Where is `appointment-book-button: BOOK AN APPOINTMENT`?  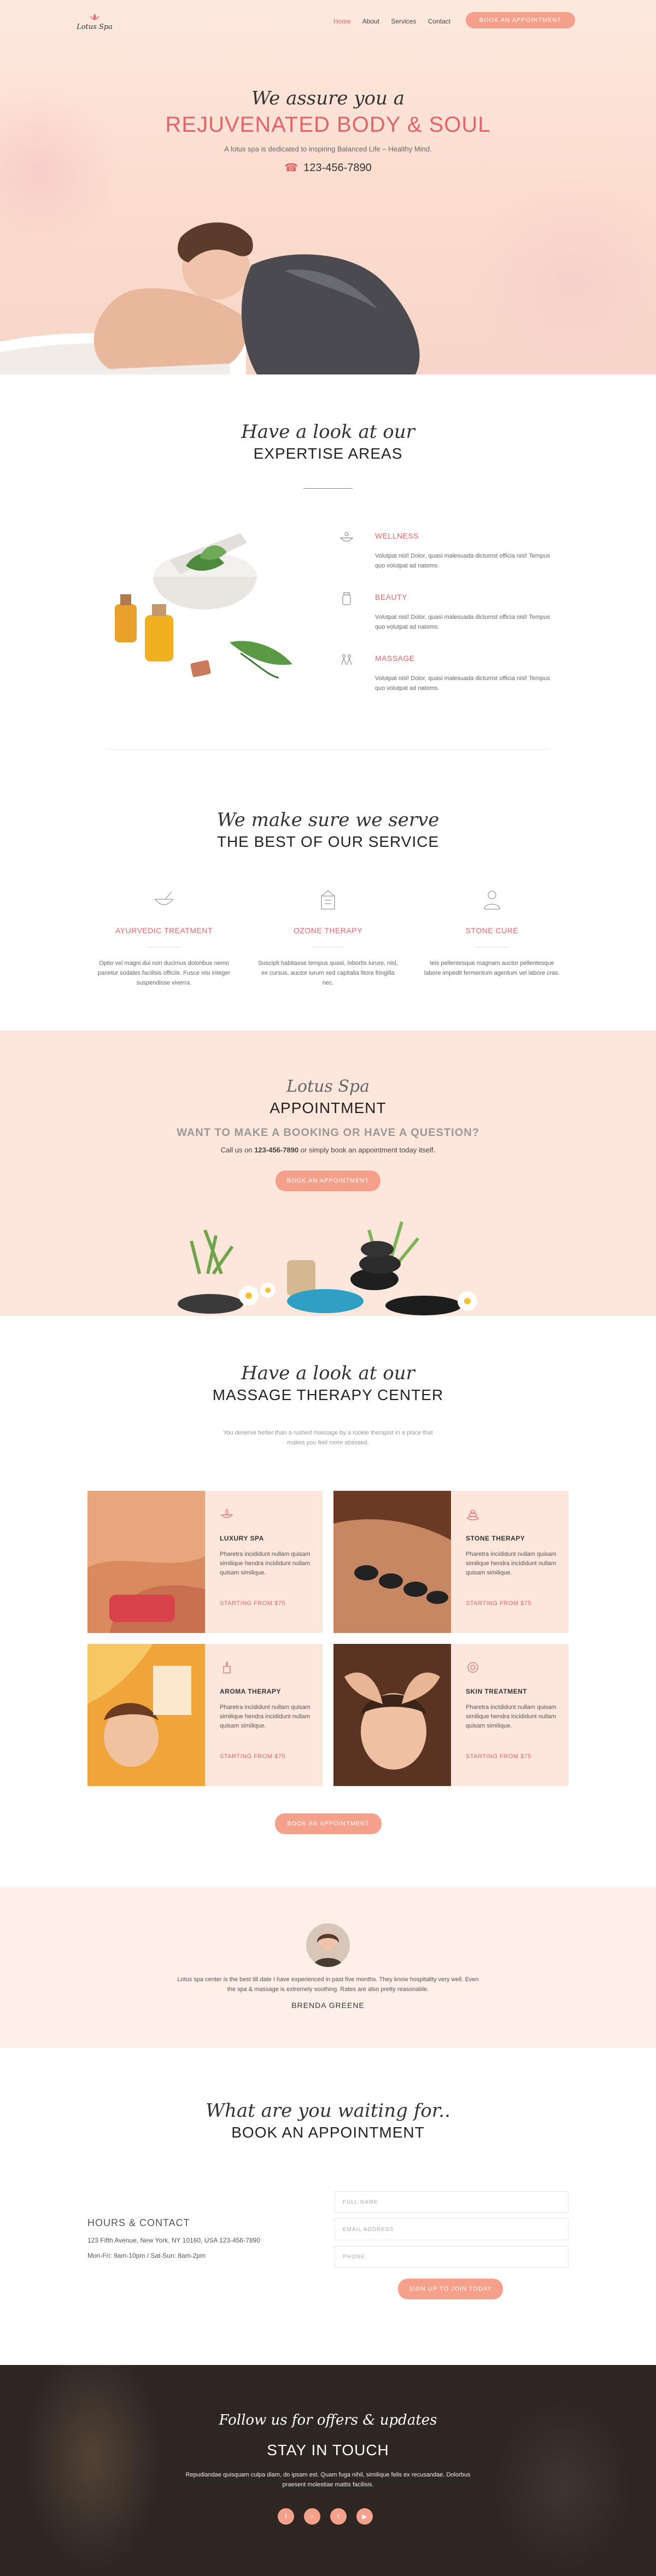 appointment-book-button: BOOK AN APPOINTMENT is located at coordinates (328, 1181).